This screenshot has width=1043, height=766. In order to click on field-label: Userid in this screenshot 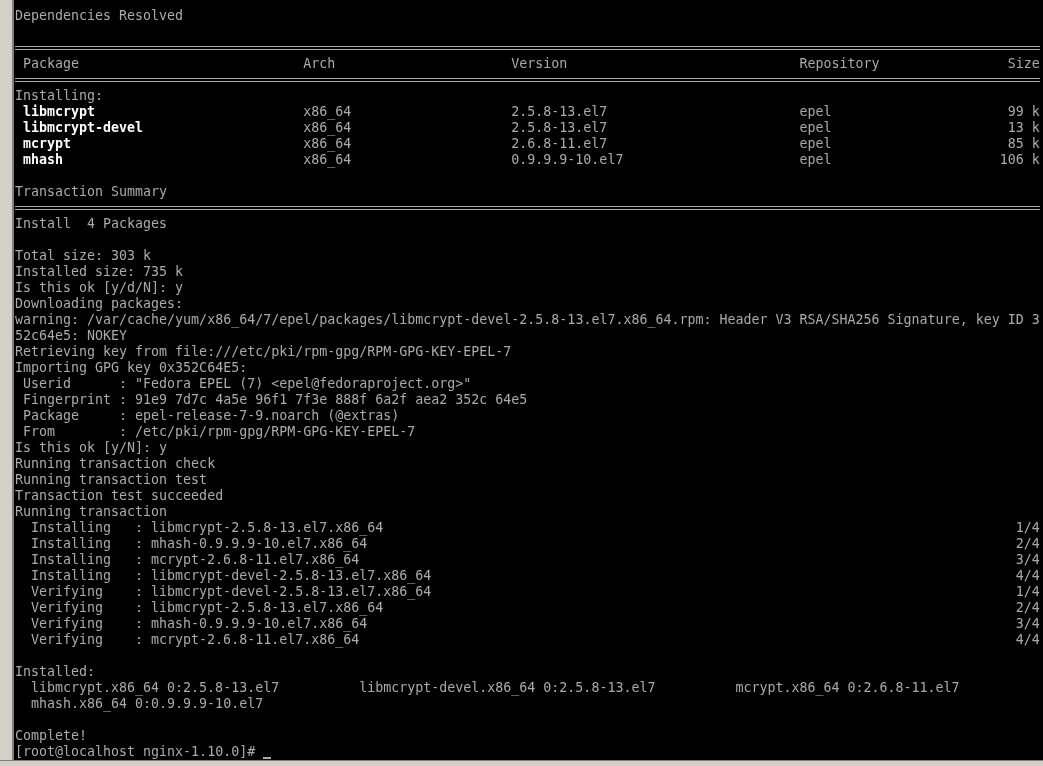, I will do `click(47, 383)`.